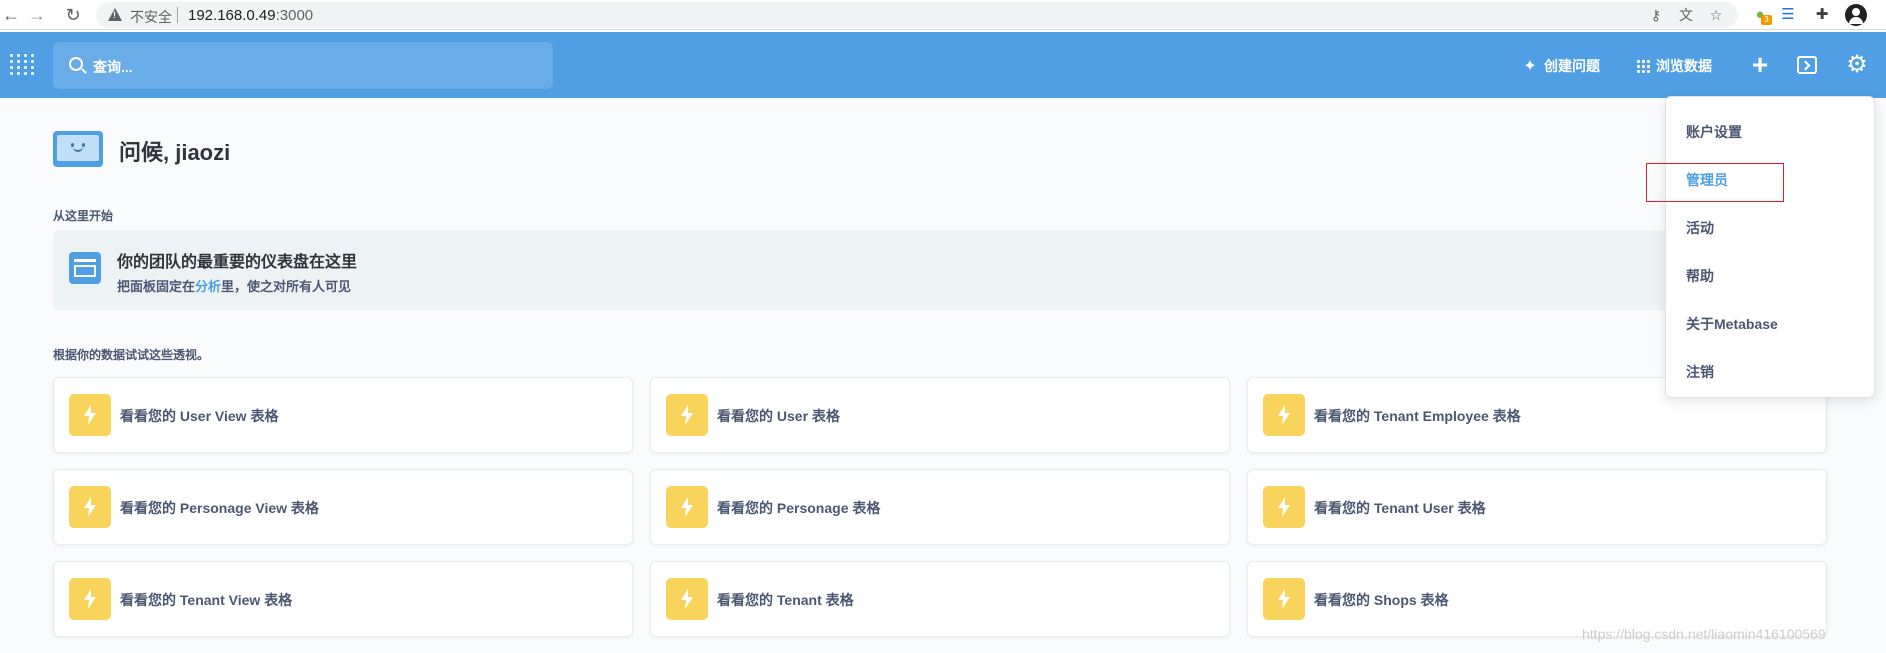 The height and width of the screenshot is (653, 1886). Describe the element at coordinates (1788, 15) in the screenshot. I see `reader-icon: ☰` at that location.